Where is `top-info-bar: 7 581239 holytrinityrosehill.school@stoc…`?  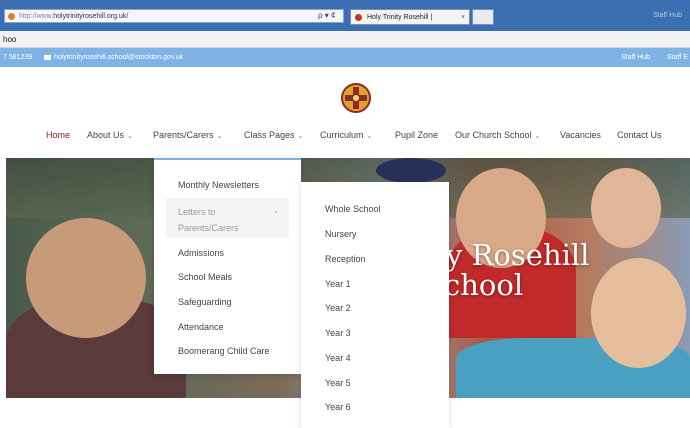 top-info-bar: 7 581239 holytrinityrosehill.school@stoc… is located at coordinates (345, 57).